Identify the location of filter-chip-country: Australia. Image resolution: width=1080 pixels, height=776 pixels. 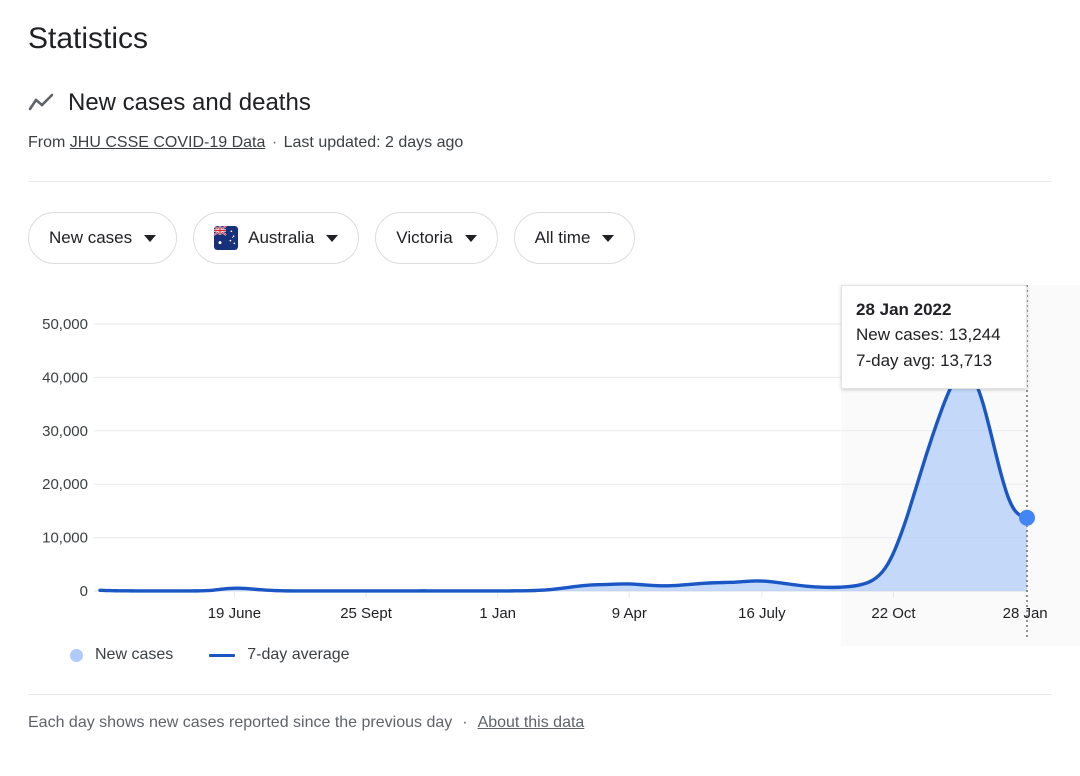
(276, 238).